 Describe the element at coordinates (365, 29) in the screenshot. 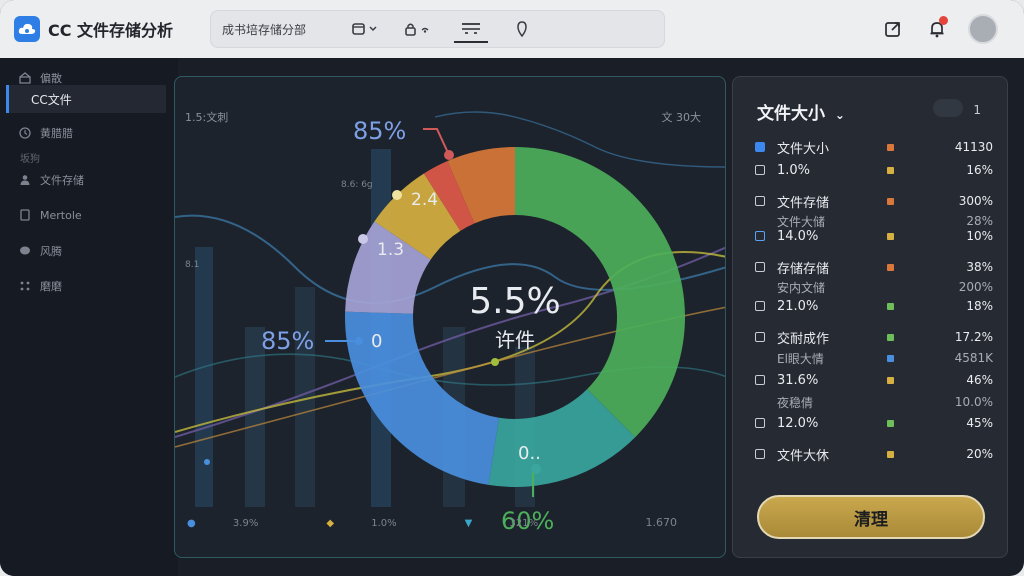

I see `calendar-dropdown-button` at that location.